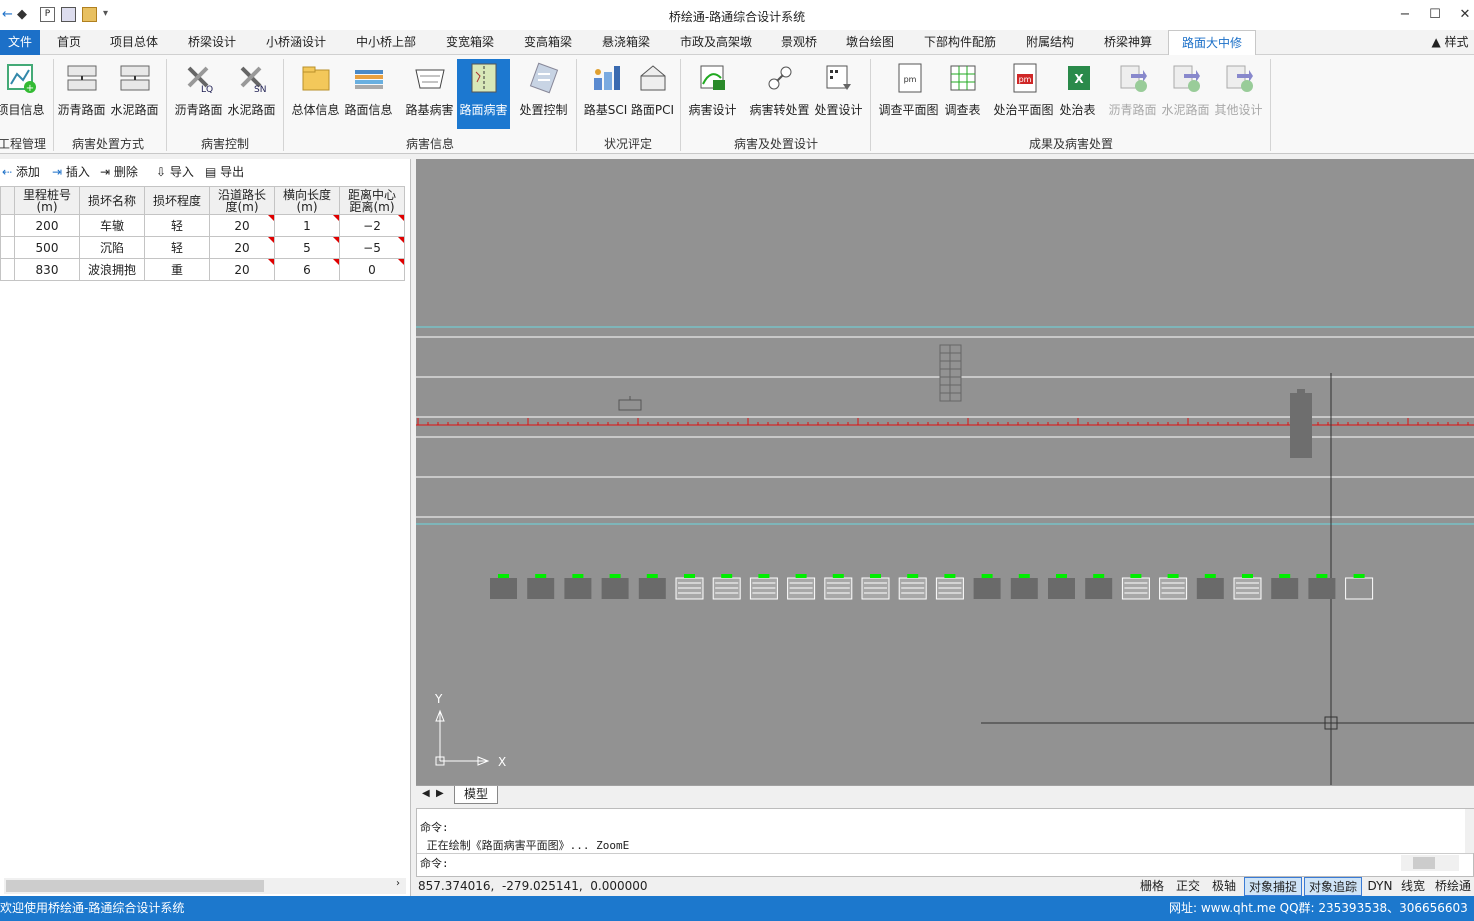 The height and width of the screenshot is (921, 1474). I want to click on add-button: ⇠ 添加, so click(21, 172).